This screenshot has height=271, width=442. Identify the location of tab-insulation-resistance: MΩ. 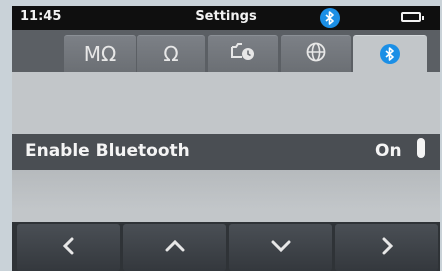
(100, 53).